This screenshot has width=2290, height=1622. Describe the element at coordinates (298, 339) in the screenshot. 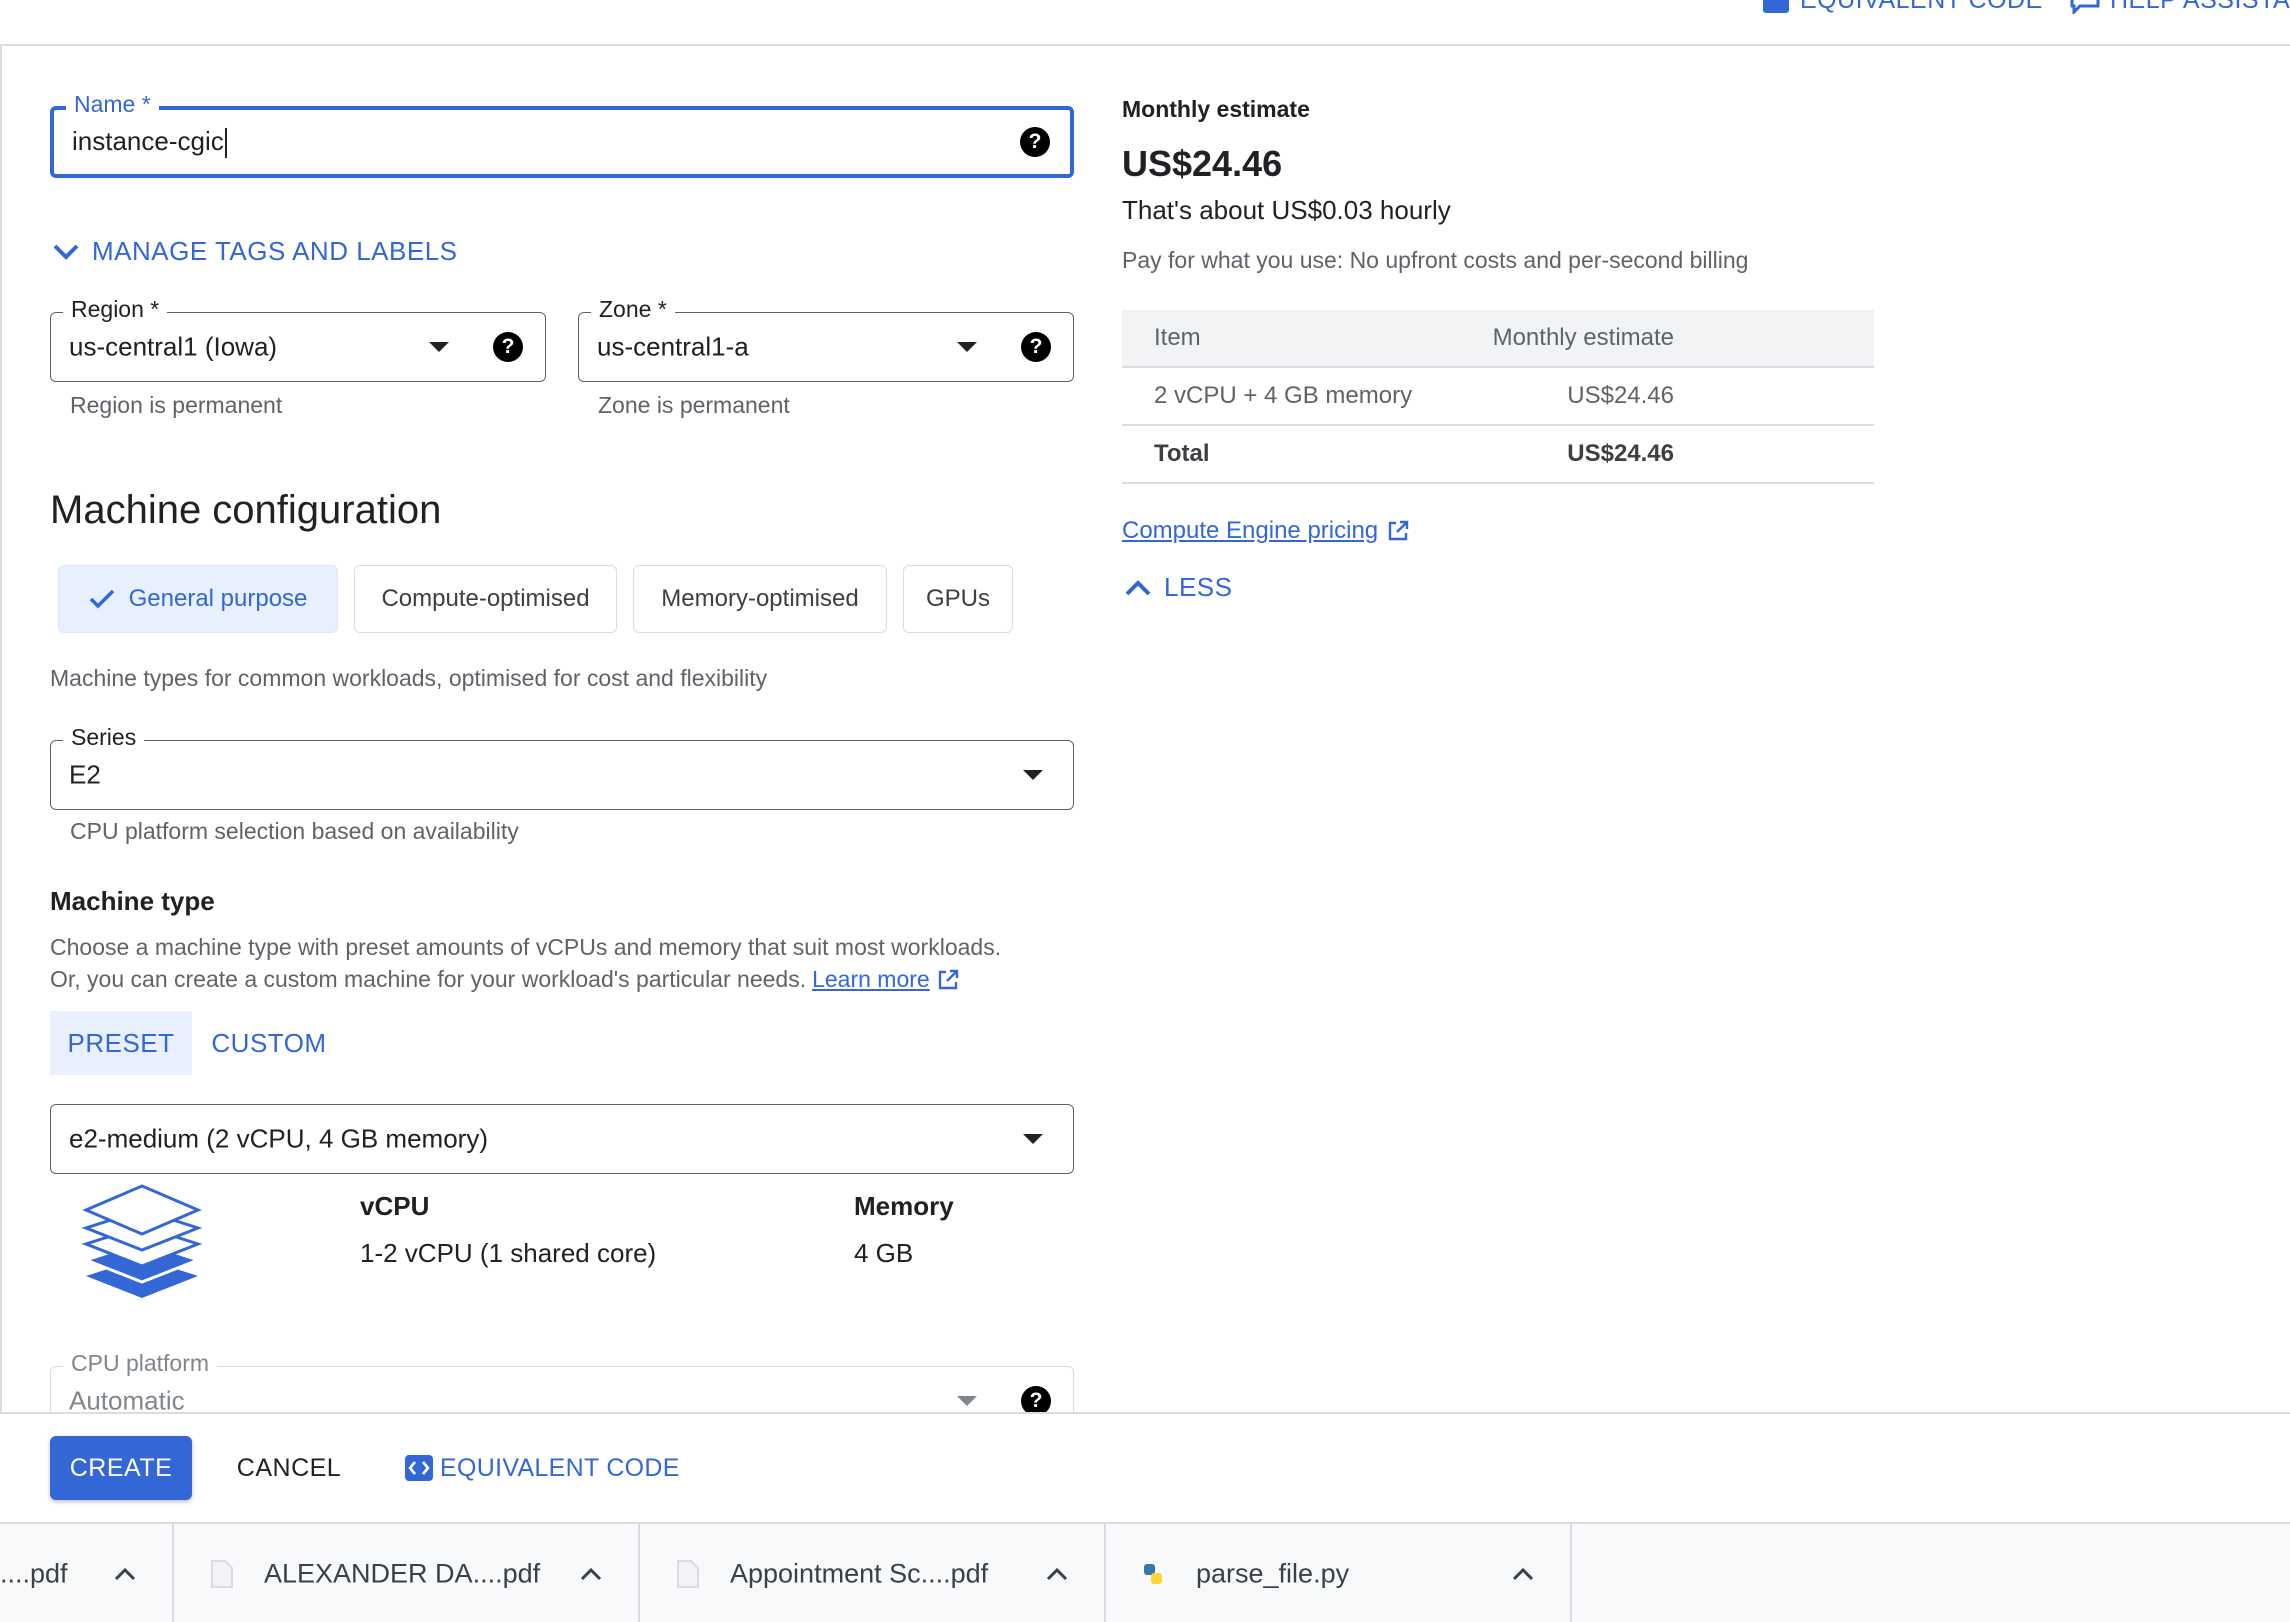

I see `region-select: Region * us-central1 (Iowa) ?` at that location.